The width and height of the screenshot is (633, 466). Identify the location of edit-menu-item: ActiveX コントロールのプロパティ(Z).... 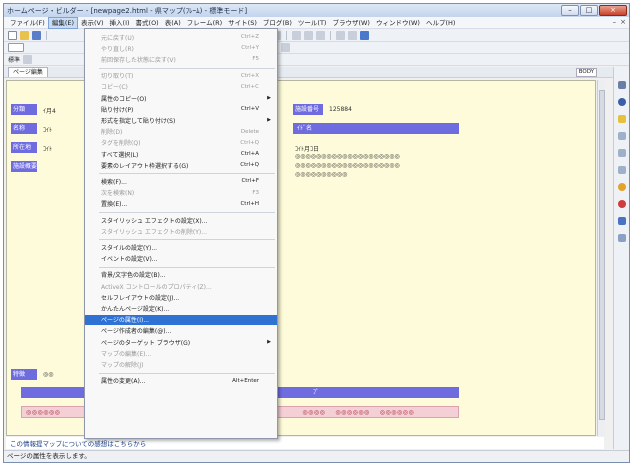
(181, 286).